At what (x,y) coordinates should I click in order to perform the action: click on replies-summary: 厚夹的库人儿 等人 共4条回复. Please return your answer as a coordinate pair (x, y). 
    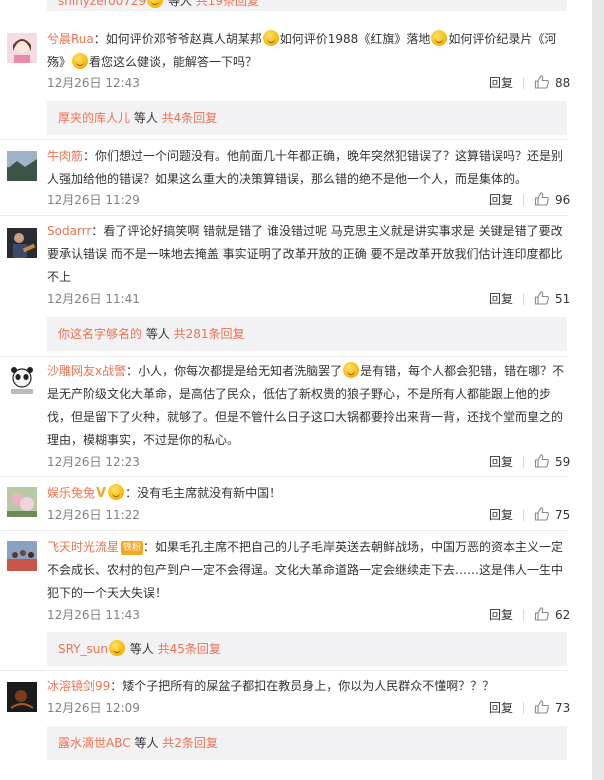
    Looking at the image, I should click on (307, 118).